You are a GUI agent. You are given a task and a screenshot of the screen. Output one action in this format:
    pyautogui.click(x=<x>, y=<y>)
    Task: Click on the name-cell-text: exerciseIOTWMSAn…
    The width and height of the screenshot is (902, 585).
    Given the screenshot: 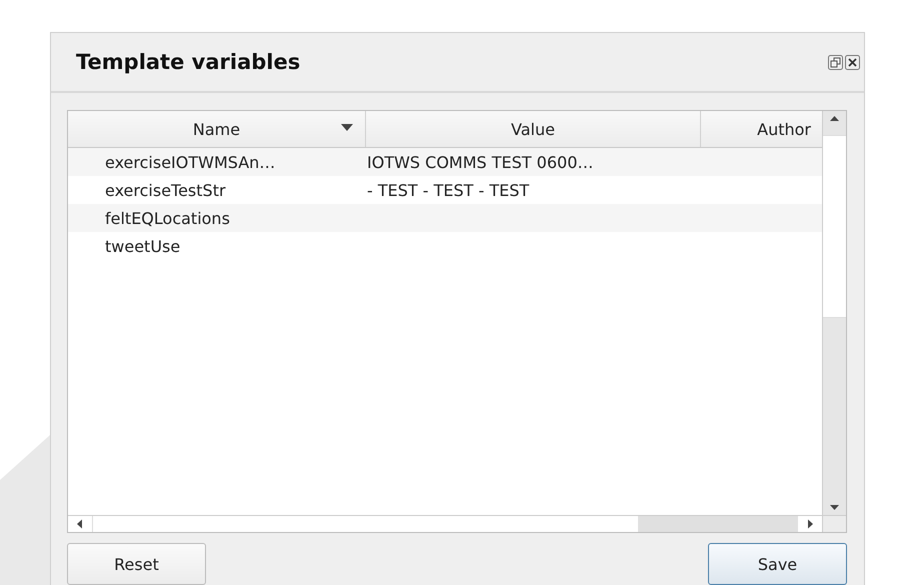 What is the action you would take?
    pyautogui.click(x=190, y=162)
    